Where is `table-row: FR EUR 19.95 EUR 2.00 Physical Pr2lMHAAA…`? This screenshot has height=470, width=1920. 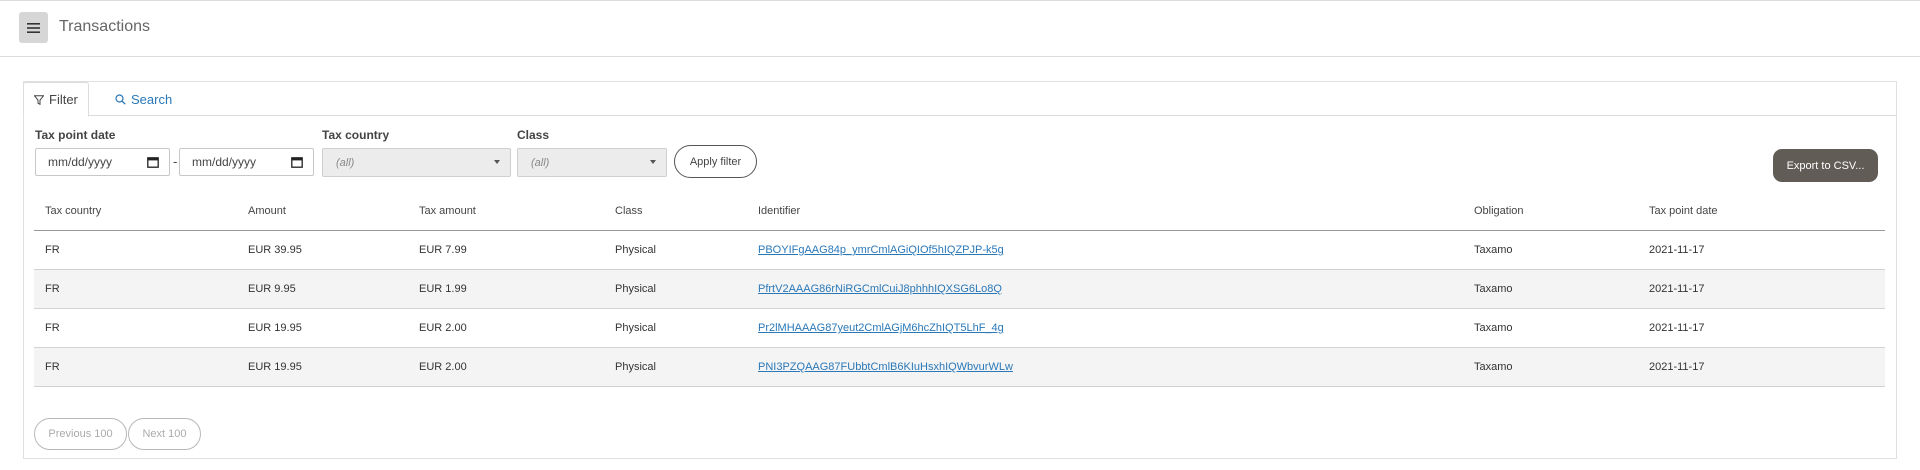 table-row: FR EUR 19.95 EUR 2.00 Physical Pr2lMHAAA… is located at coordinates (959, 328).